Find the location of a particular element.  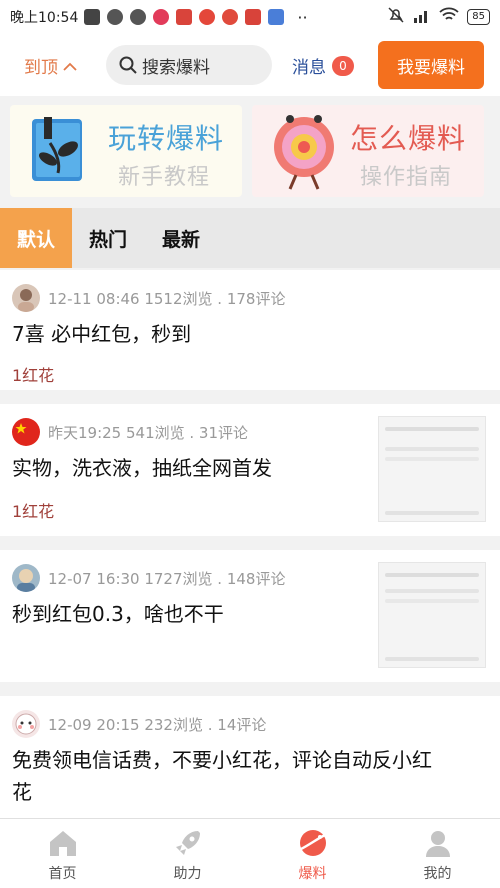

feed-tabs: 默认 热门 最新 is located at coordinates (250, 238).